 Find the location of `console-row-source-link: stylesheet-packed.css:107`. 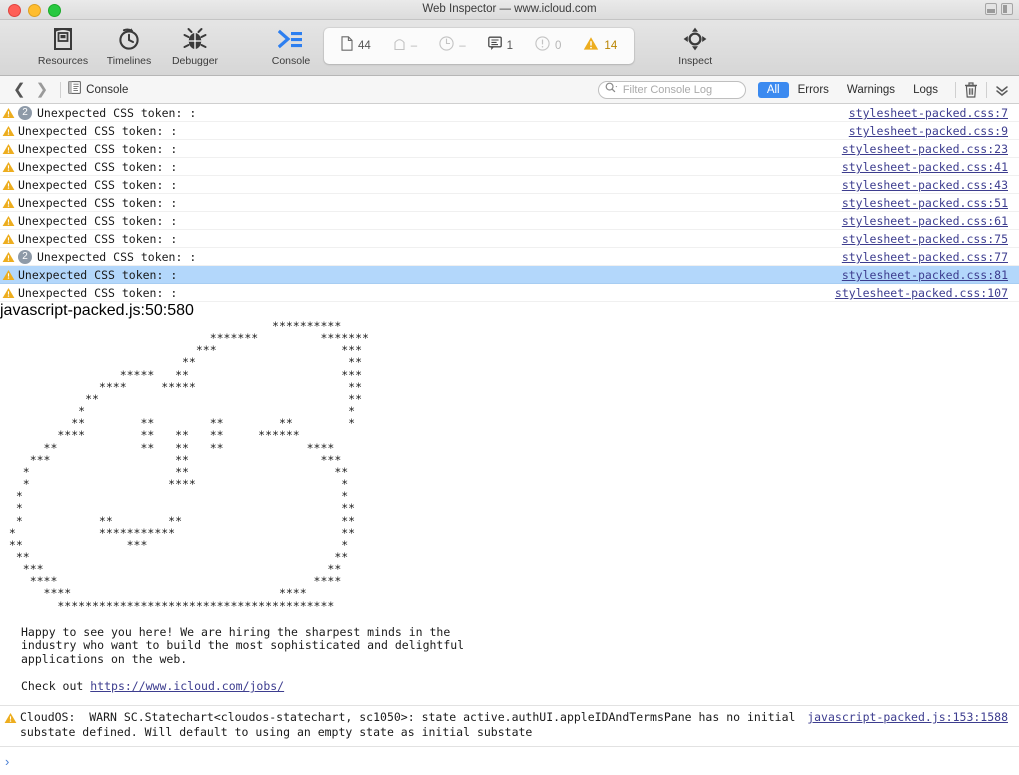

console-row-source-link: stylesheet-packed.css:107 is located at coordinates (921, 293).